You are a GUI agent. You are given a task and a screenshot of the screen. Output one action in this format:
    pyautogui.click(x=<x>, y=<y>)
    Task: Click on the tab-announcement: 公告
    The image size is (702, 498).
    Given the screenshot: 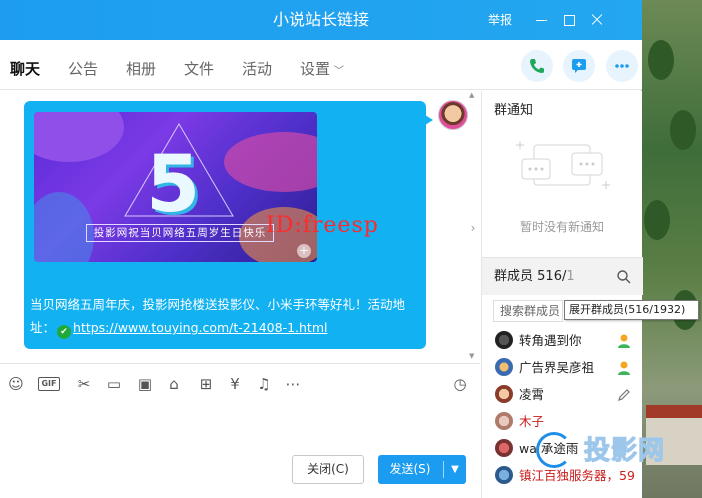 What is the action you would take?
    pyautogui.click(x=83, y=69)
    